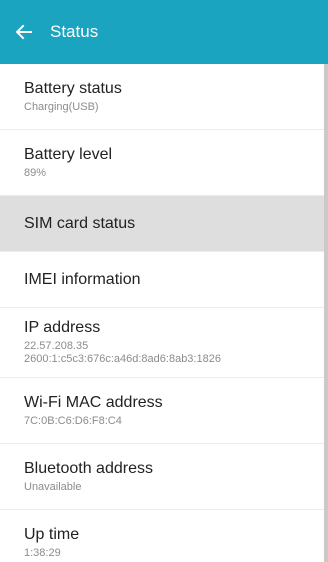  What do you see at coordinates (82, 279) in the screenshot?
I see `item-title: IMEI information` at bounding box center [82, 279].